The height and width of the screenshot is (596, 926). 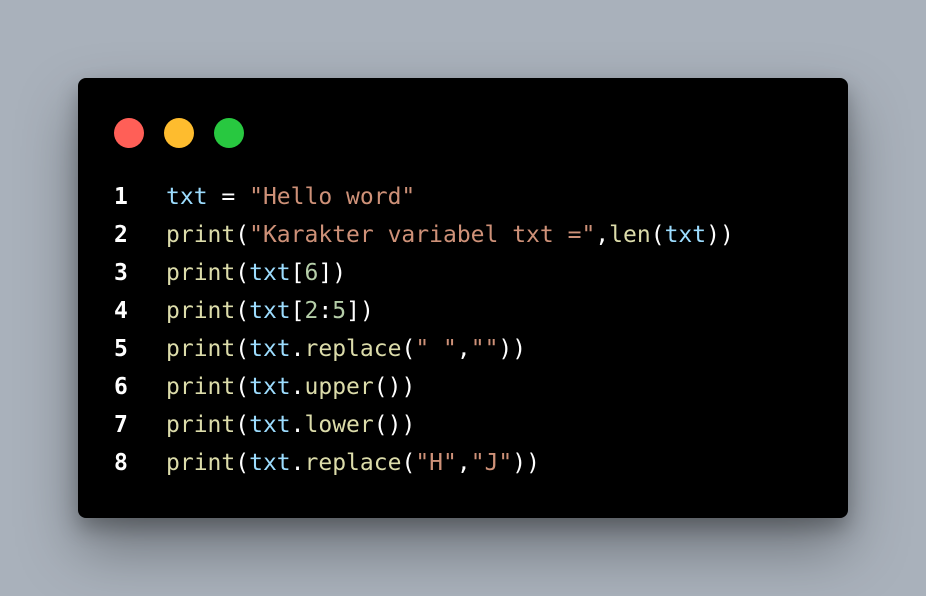 I want to click on code-line: 5 print(txt.replace(" ","")), so click(x=463, y=349).